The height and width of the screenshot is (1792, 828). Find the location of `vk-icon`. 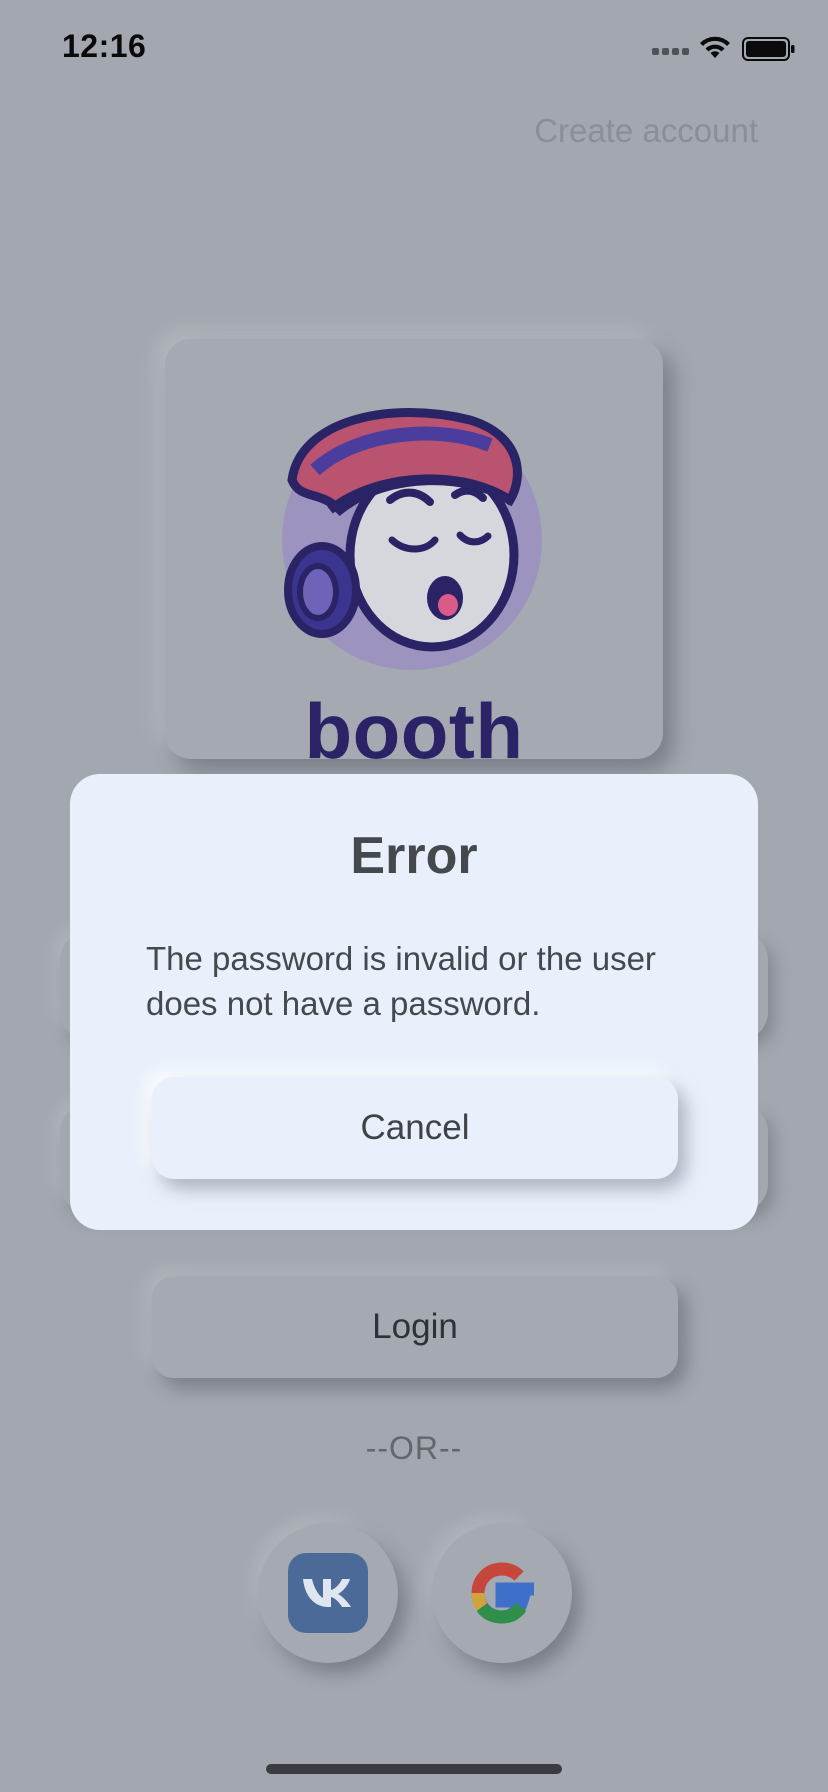

vk-icon is located at coordinates (328, 1593).